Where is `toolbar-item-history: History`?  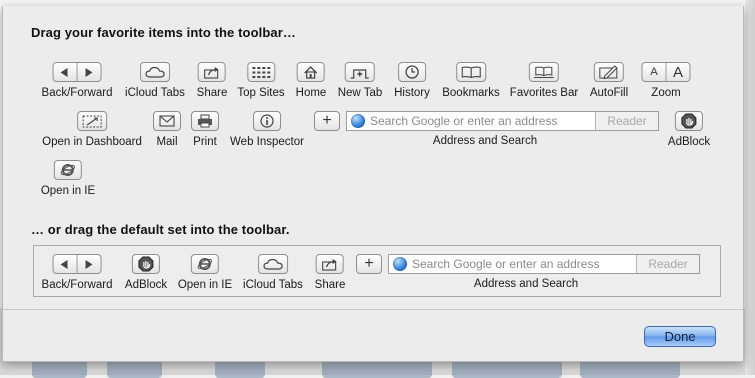 toolbar-item-history: History is located at coordinates (412, 80).